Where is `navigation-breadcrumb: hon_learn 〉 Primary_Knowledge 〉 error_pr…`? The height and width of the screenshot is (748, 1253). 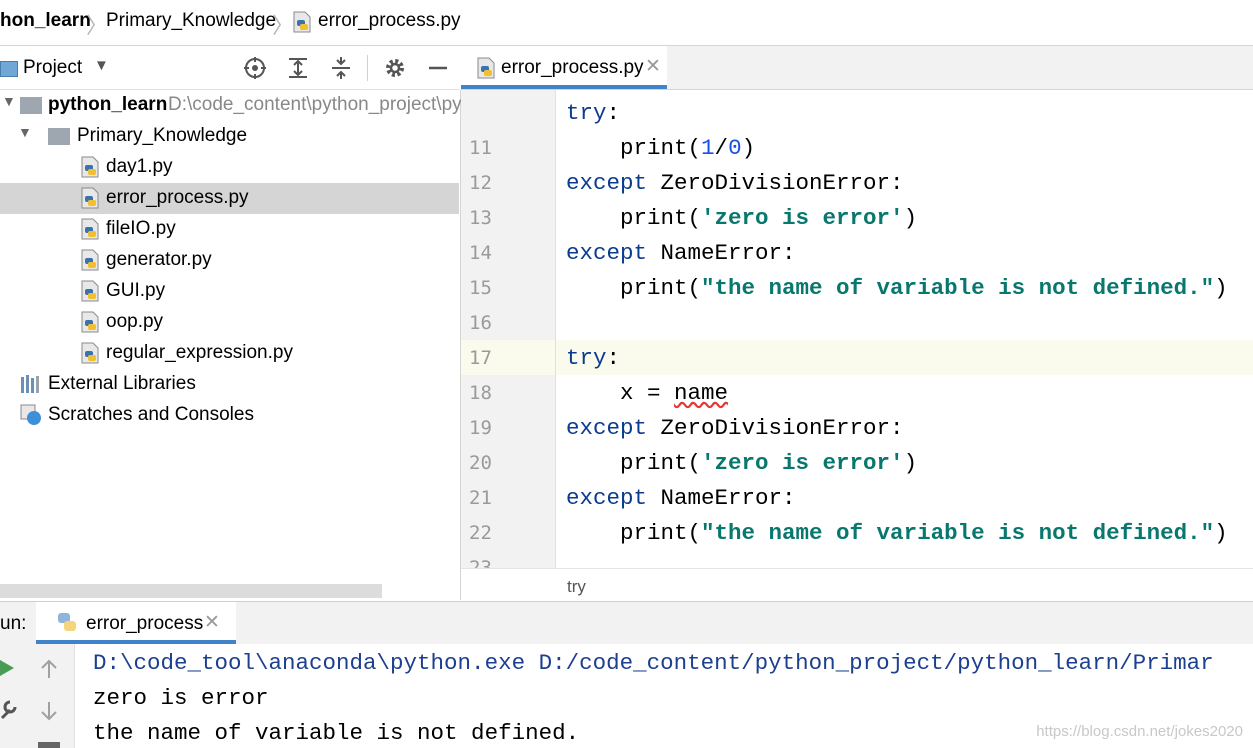 navigation-breadcrumb: hon_learn 〉 Primary_Knowledge 〉 error_pr… is located at coordinates (626, 23).